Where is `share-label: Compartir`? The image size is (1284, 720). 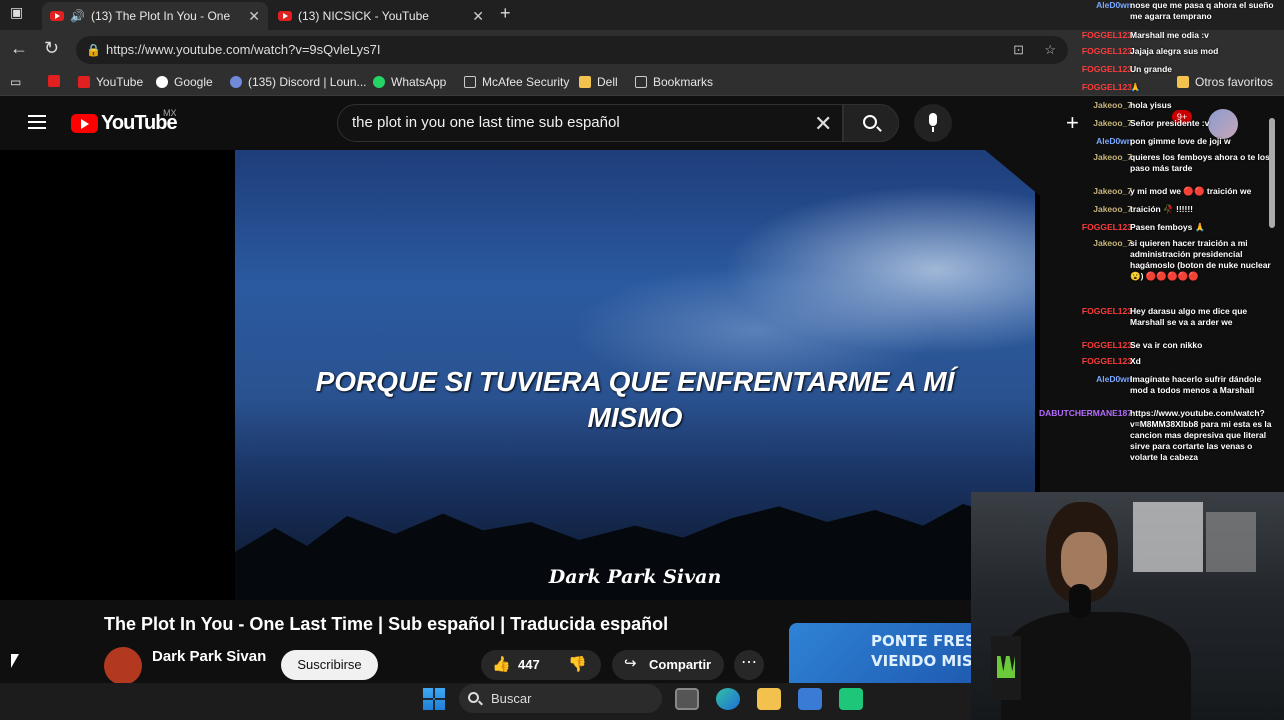 share-label: Compartir is located at coordinates (680, 664).